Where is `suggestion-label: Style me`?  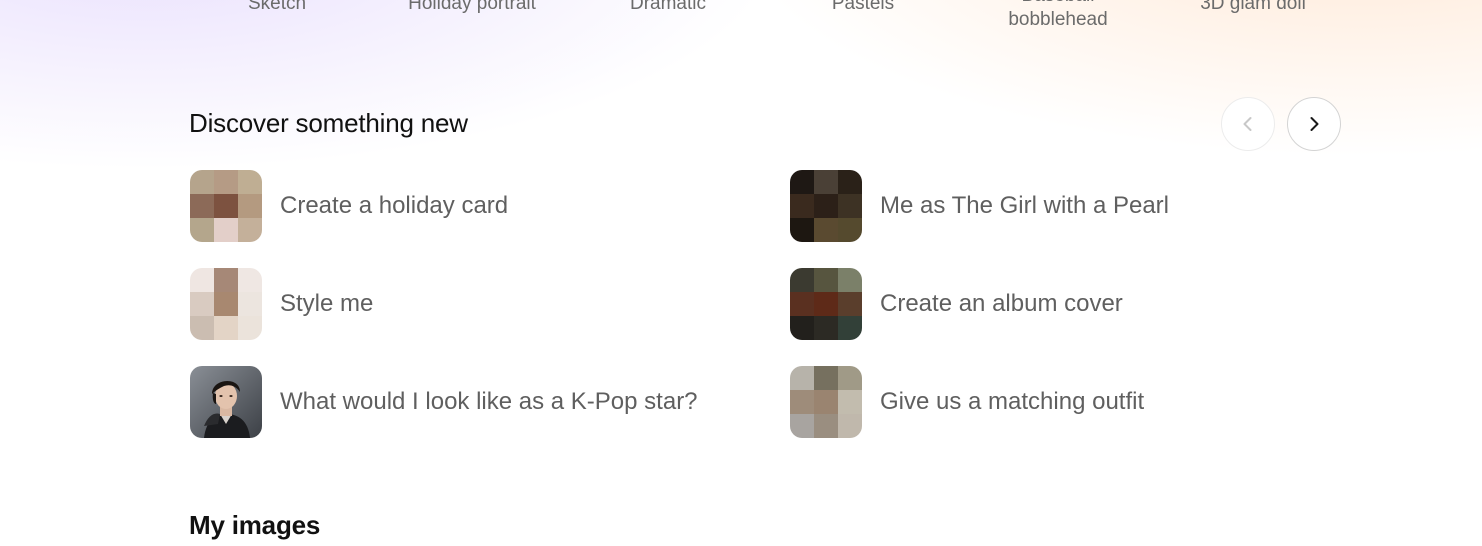 suggestion-label: Style me is located at coordinates (327, 303).